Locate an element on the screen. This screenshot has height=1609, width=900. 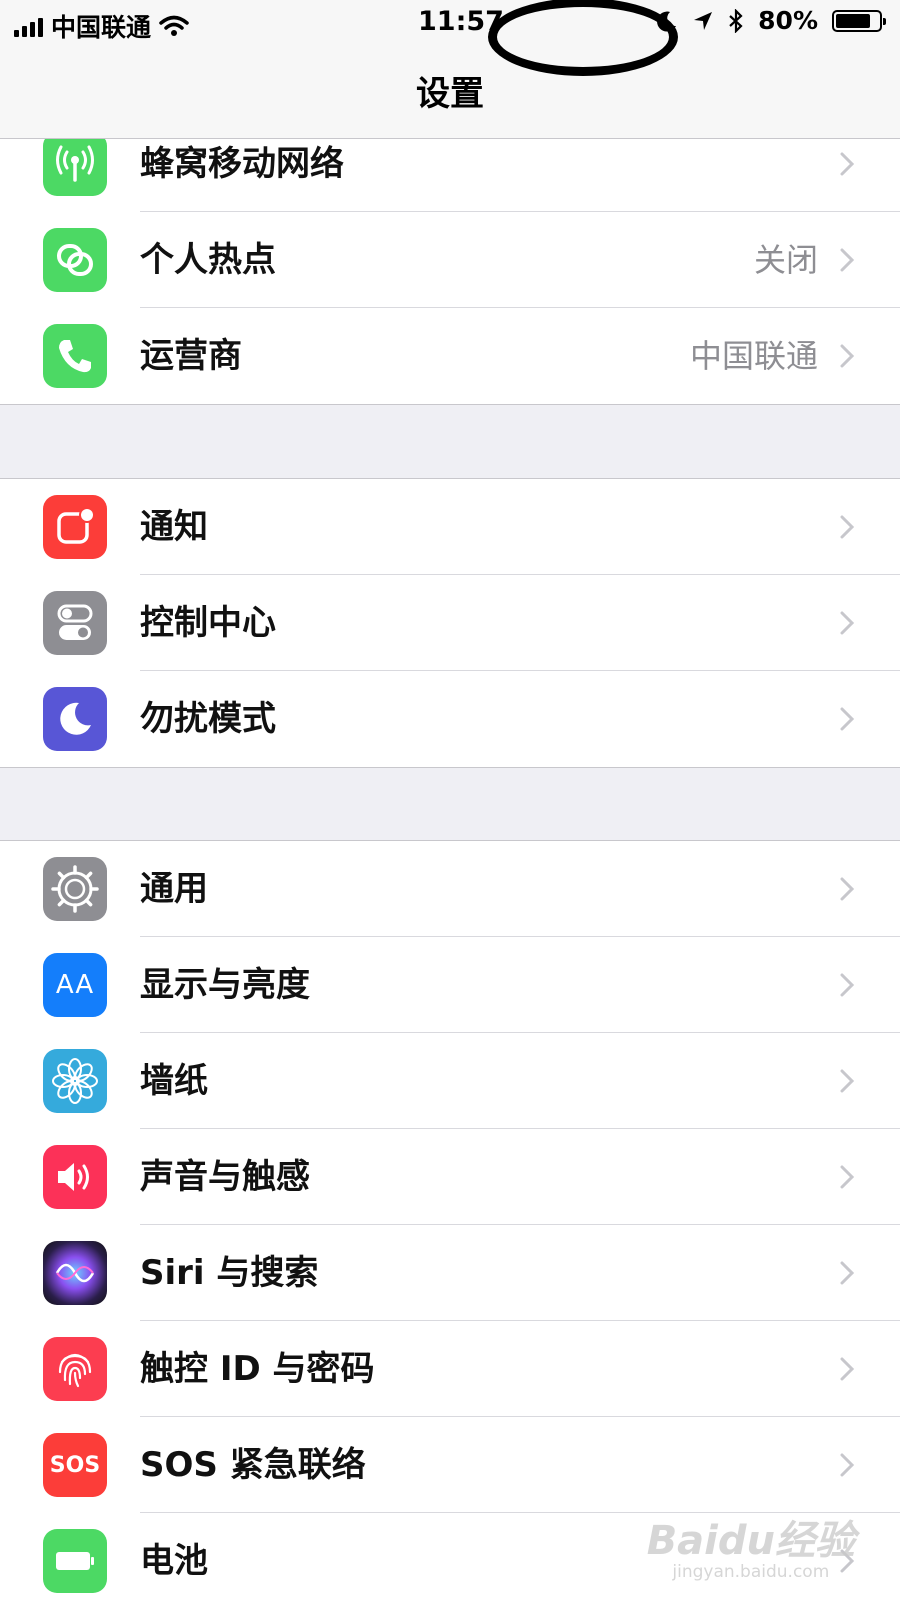
top-bar: 中国联通 11:57 80% 设置 is located at coordinates (450, 69).